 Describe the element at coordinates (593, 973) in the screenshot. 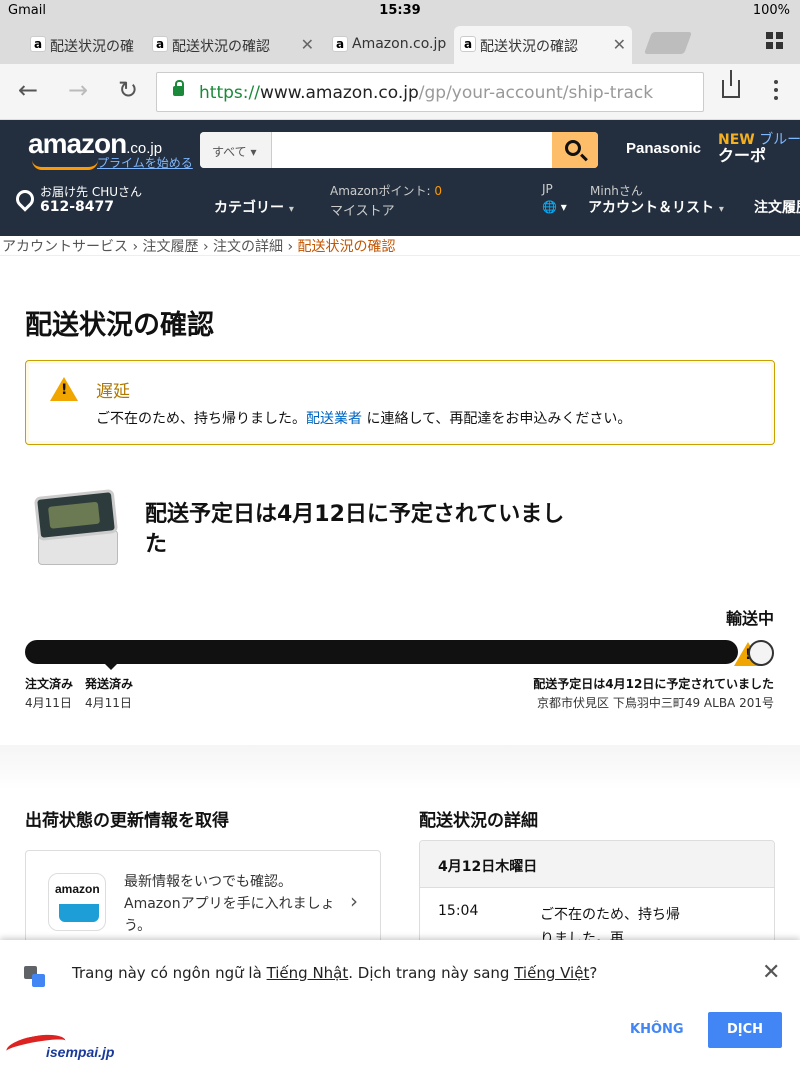

I see `translate-text-c: ?` at that location.